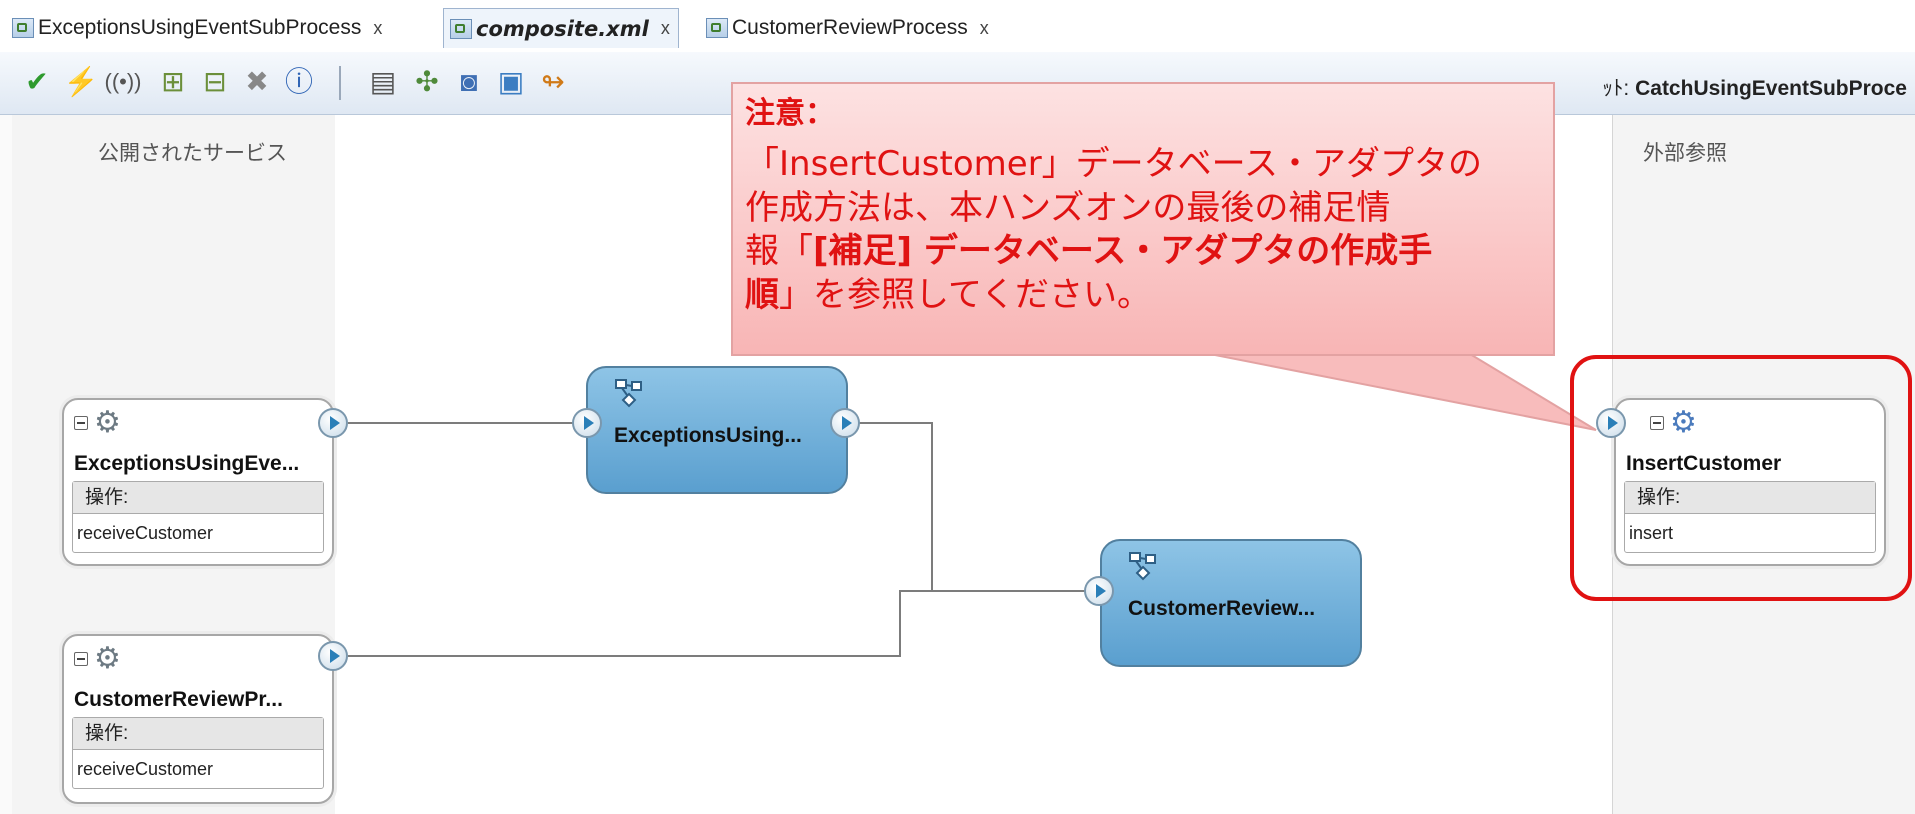 Image resolution: width=1915 pixels, height=814 pixels. Describe the element at coordinates (845, 423) in the screenshot. I see `component-output-port-chevron-icon` at that location.